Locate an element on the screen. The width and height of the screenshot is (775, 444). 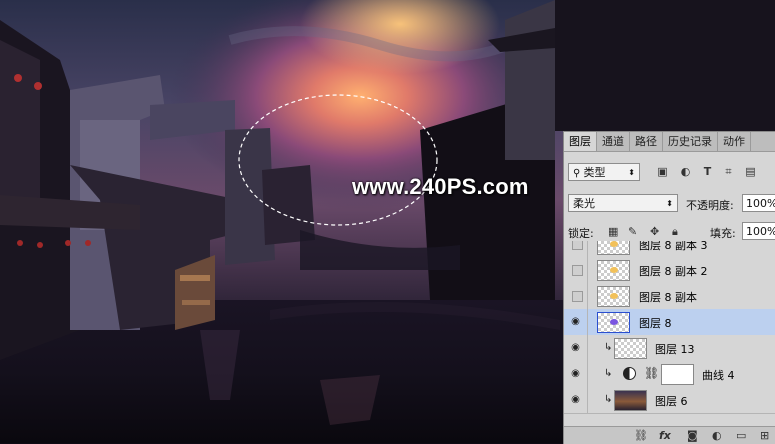
tab-layers: 图层 is located at coordinates (580, 141).